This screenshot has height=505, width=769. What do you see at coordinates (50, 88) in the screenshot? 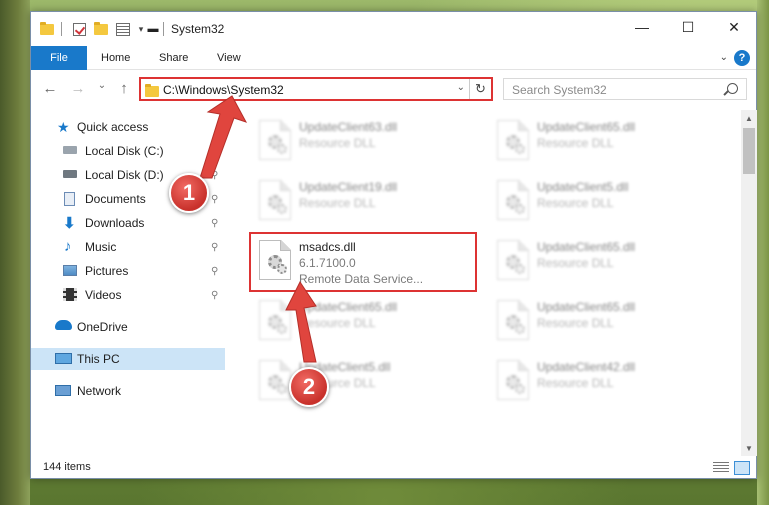
I see `back-button: ←` at bounding box center [50, 88].